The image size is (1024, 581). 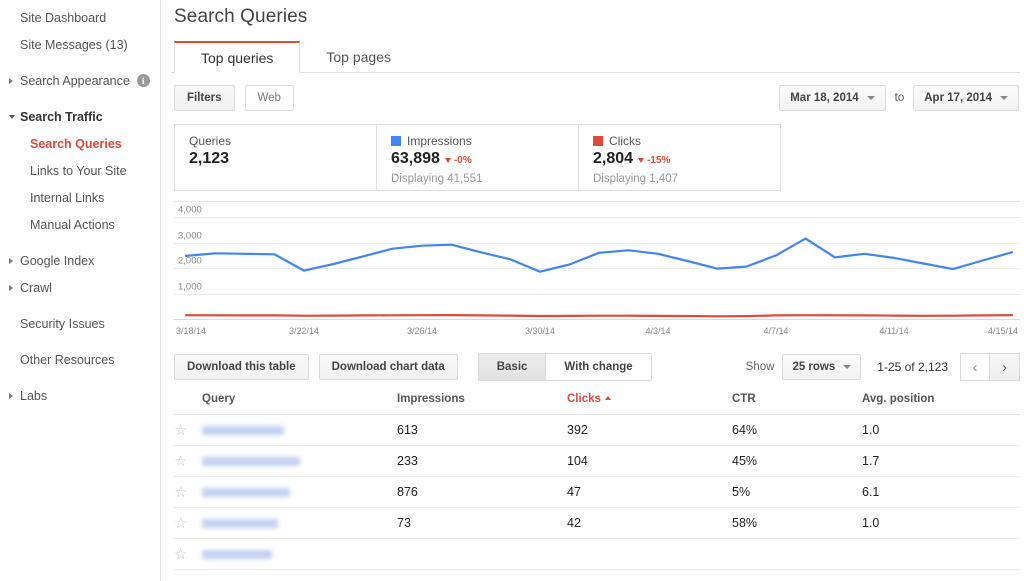 What do you see at coordinates (74, 44) in the screenshot?
I see `sidebar-item-label: Site Messages (13)` at bounding box center [74, 44].